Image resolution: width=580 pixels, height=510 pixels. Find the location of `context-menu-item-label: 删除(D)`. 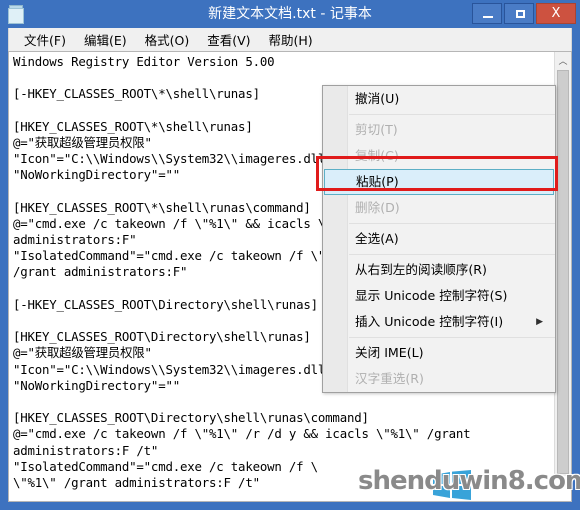

context-menu-item-label: 删除(D) is located at coordinates (377, 207).